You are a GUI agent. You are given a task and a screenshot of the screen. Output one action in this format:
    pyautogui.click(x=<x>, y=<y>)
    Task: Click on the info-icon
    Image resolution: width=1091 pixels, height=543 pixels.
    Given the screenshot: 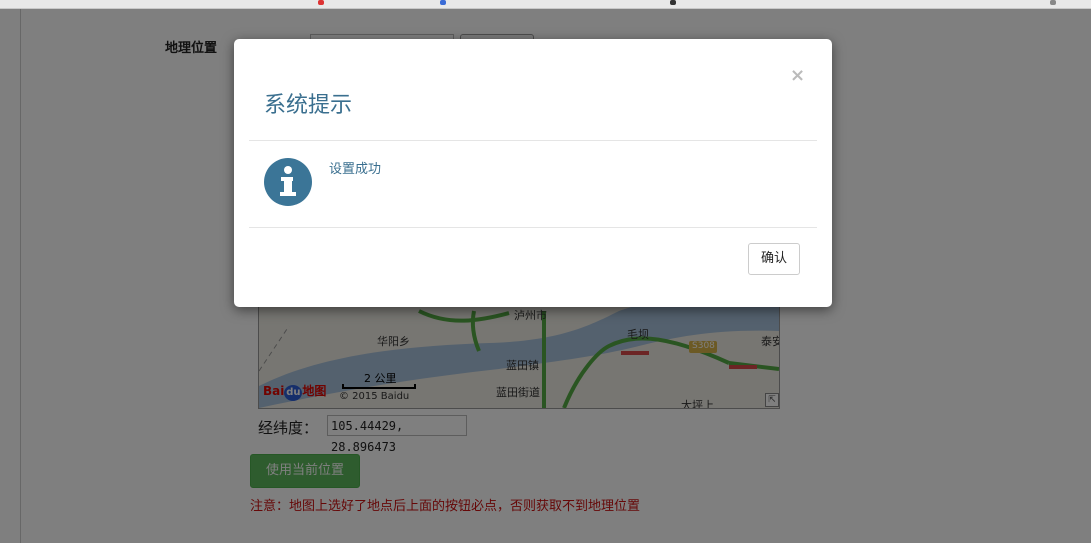 What is the action you would take?
    pyautogui.click(x=288, y=182)
    